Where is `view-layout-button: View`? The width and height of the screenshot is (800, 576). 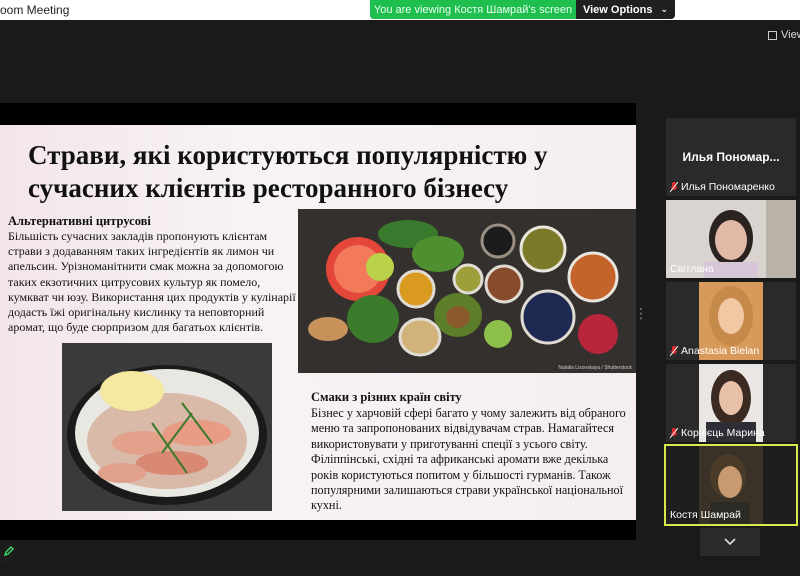 view-layout-button: View is located at coordinates (784, 35).